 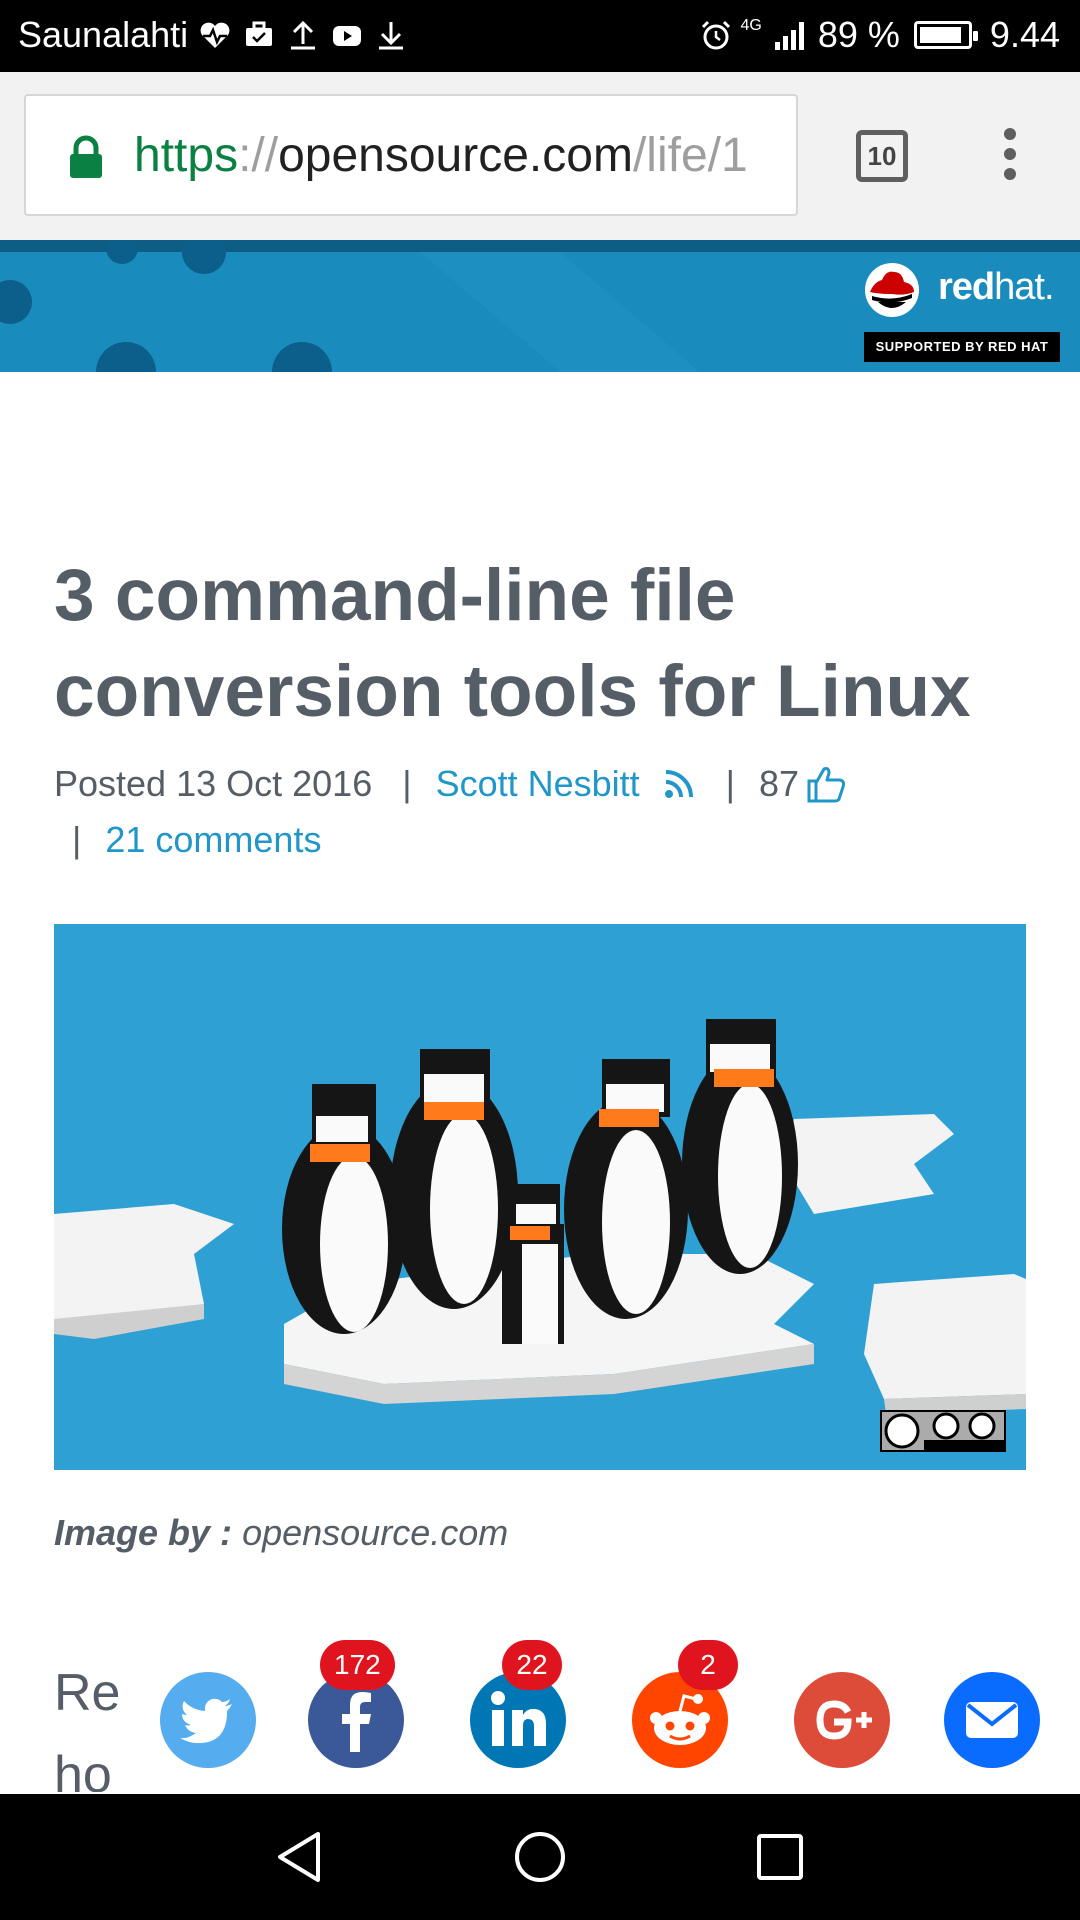 I want to click on url-scheme: https, so click(x=186, y=155).